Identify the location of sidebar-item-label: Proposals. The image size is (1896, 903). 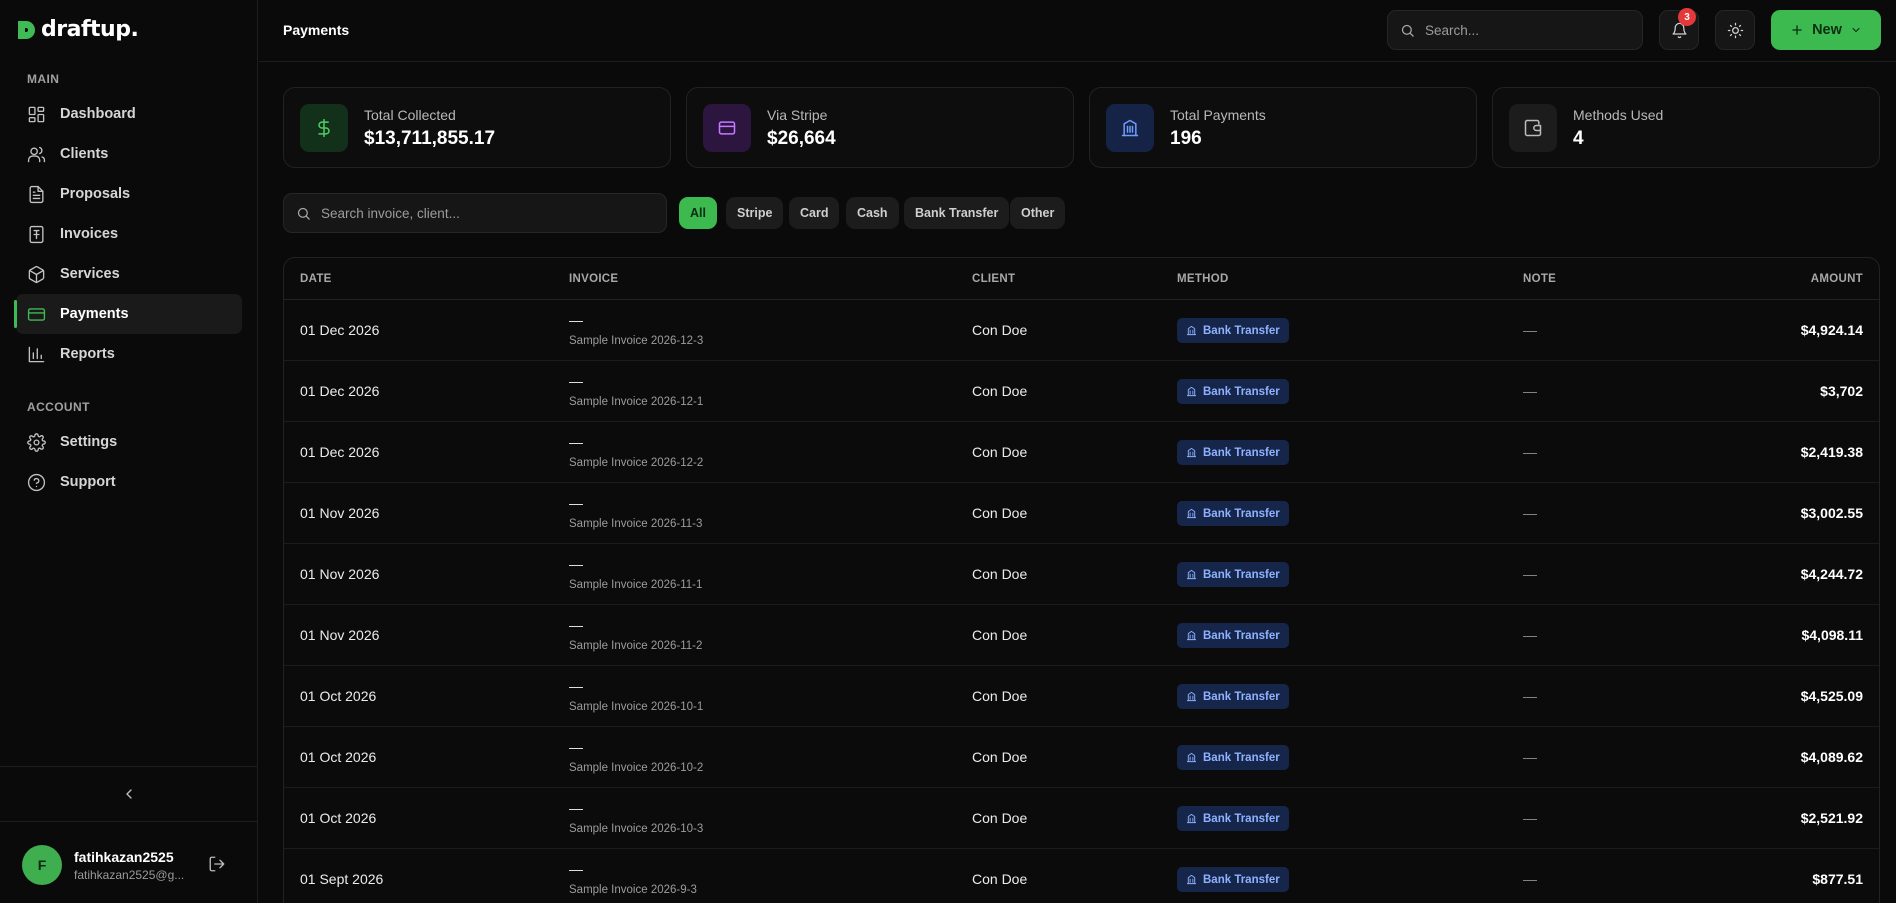
(95, 194).